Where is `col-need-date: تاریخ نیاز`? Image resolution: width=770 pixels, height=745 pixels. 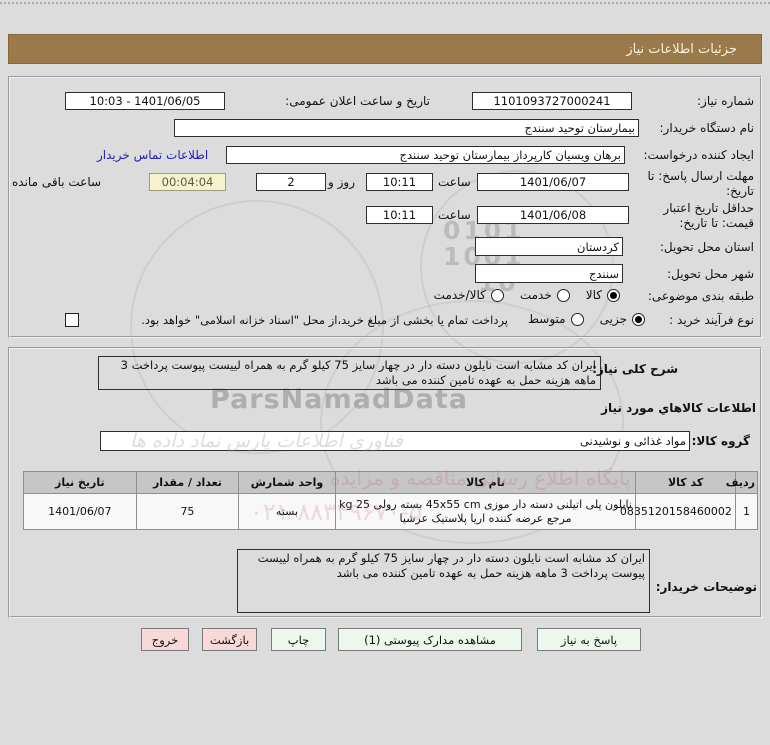 col-need-date: تاریخ نیاز is located at coordinates (80, 482).